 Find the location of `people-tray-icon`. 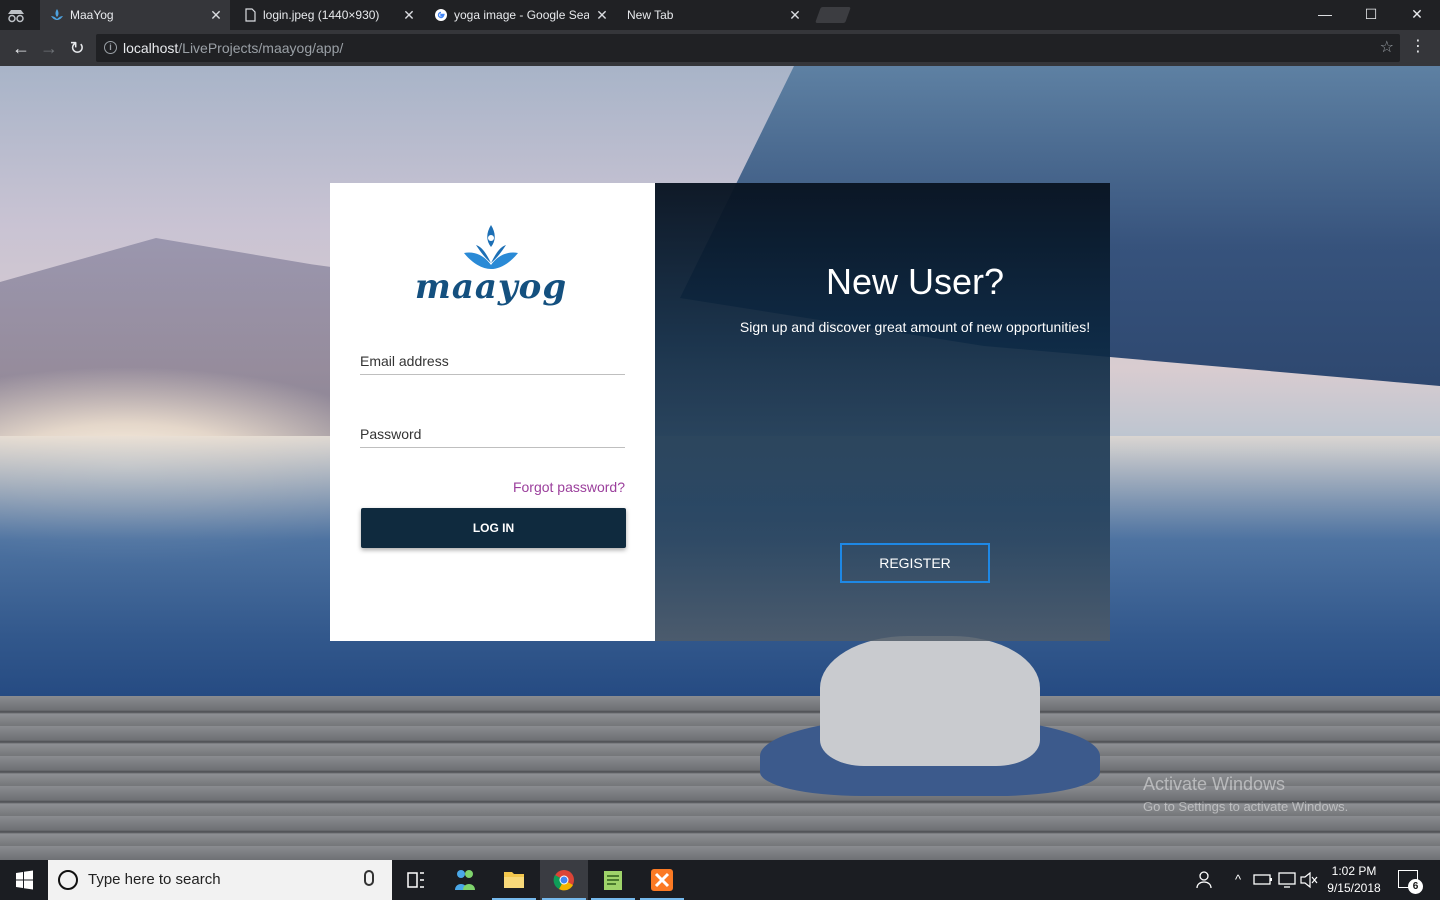

people-tray-icon is located at coordinates (1204, 880).